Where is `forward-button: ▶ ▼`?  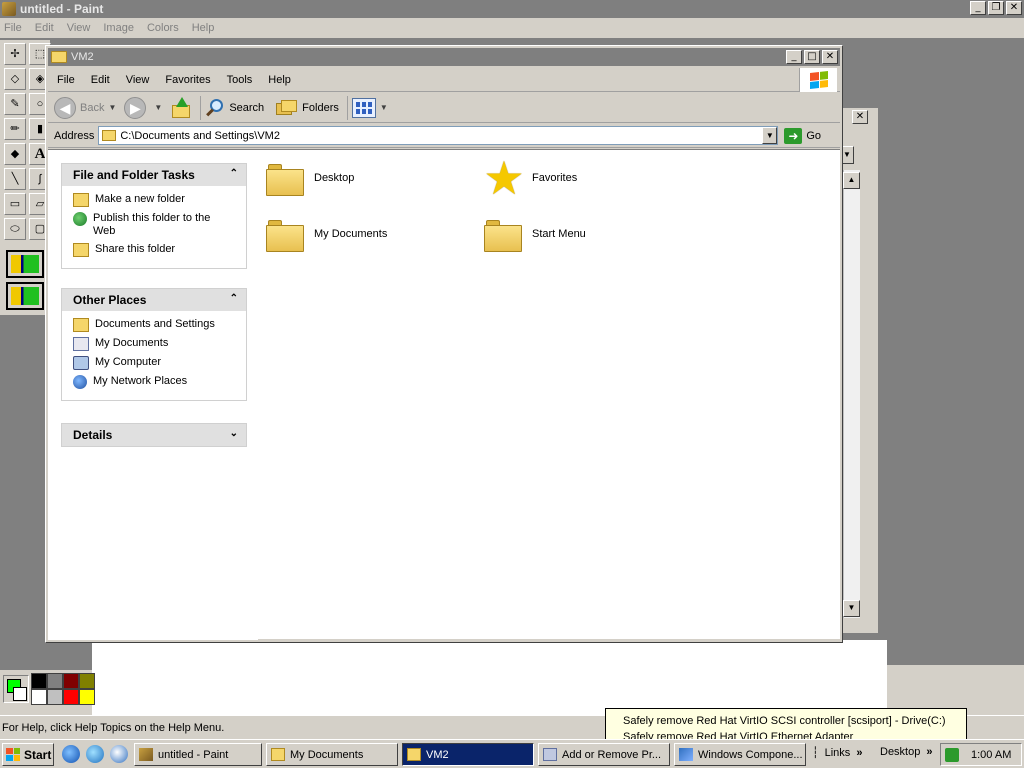 forward-button: ▶ ▼ is located at coordinates (145, 108).